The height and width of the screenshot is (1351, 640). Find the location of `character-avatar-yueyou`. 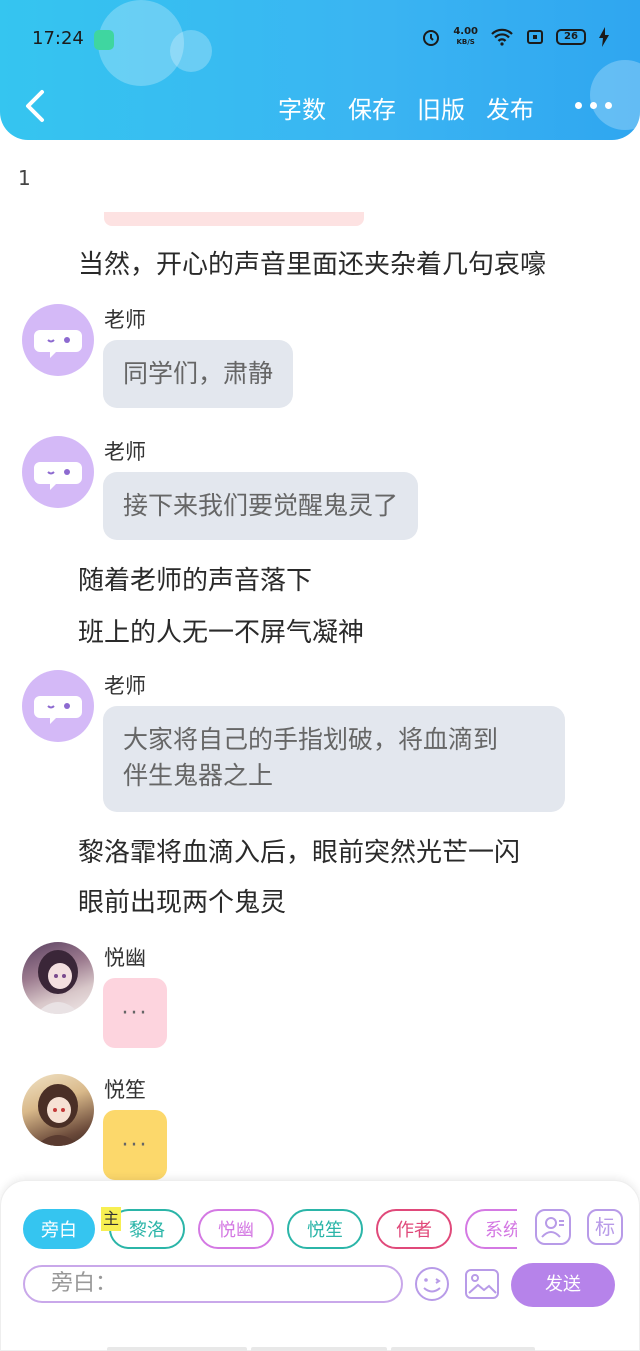

character-avatar-yueyou is located at coordinates (58, 978).